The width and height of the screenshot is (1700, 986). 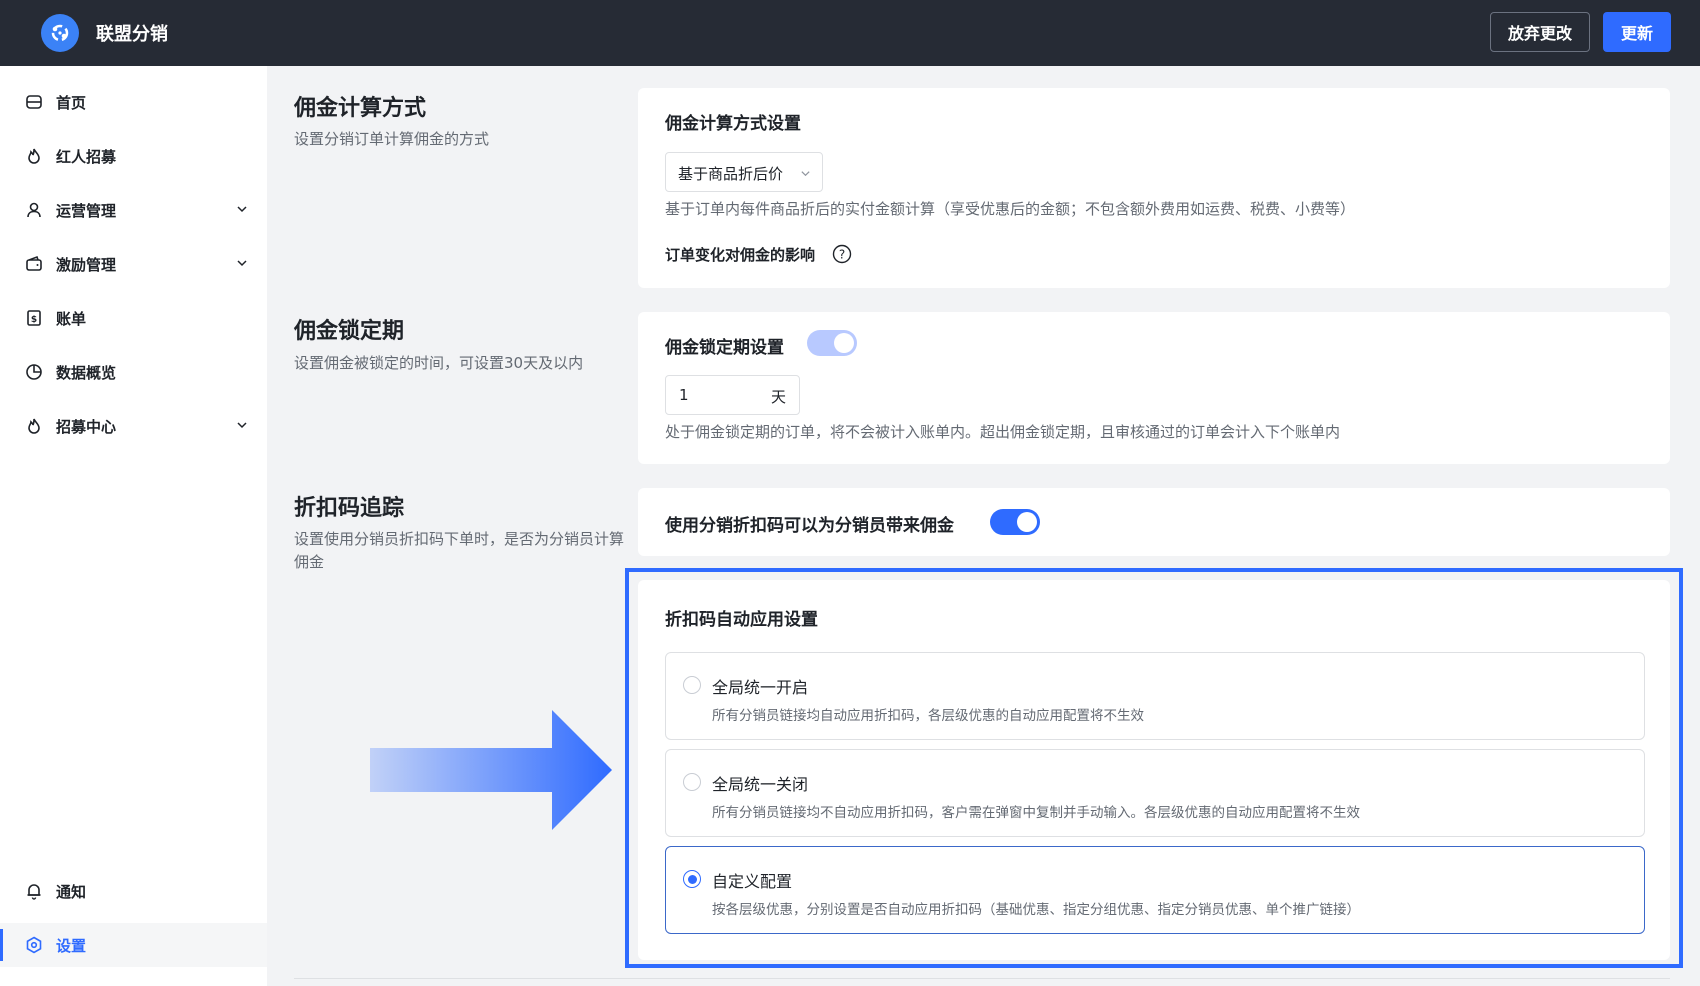 What do you see at coordinates (850, 33) in the screenshot?
I see `top-bar: 联盟分销 放弃更改 更新` at bounding box center [850, 33].